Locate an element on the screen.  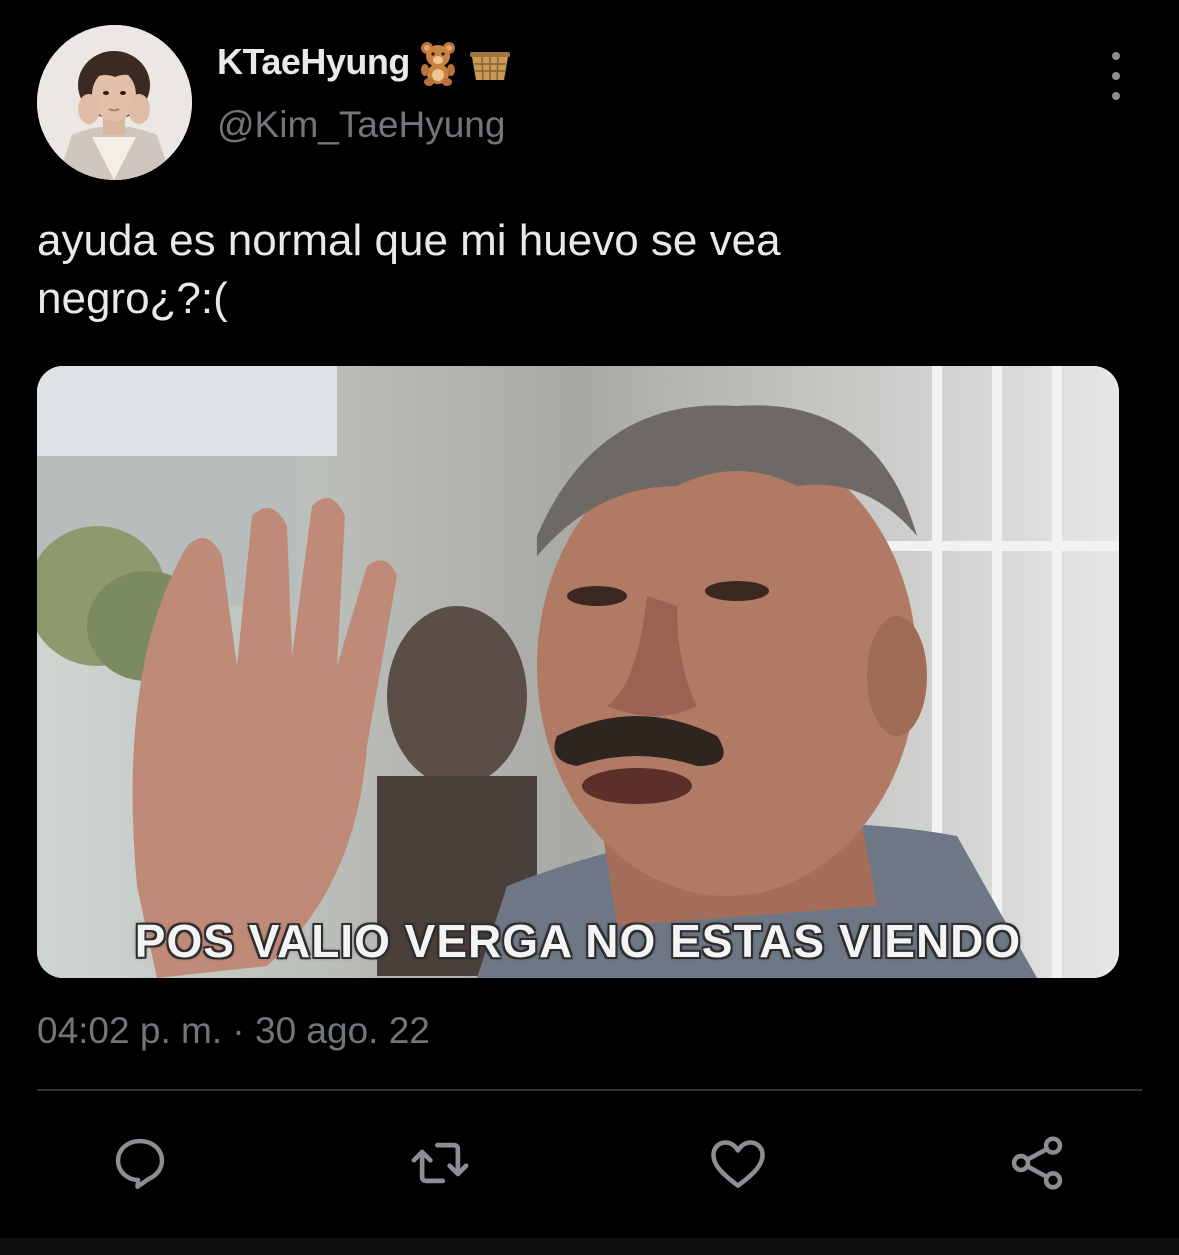
tweet-time: 04:02 p. m. is located at coordinates (130, 1030).